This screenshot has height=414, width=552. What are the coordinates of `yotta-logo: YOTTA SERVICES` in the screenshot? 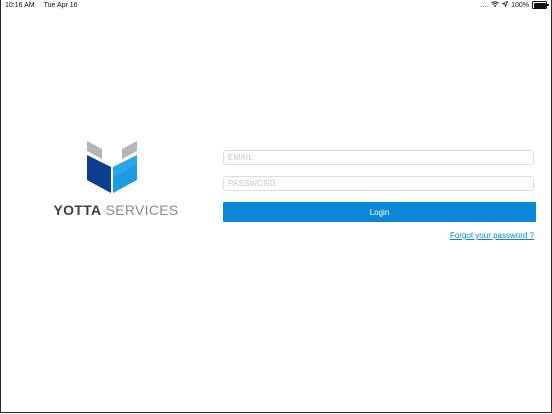 It's located at (116, 180).